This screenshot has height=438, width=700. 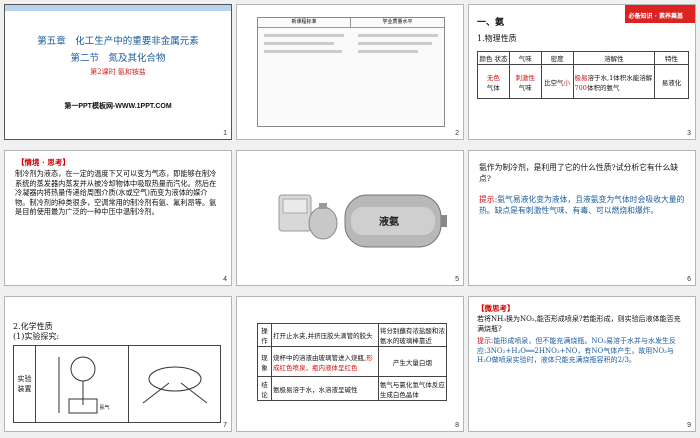 I want to click on slide-number: 8, so click(x=457, y=425).